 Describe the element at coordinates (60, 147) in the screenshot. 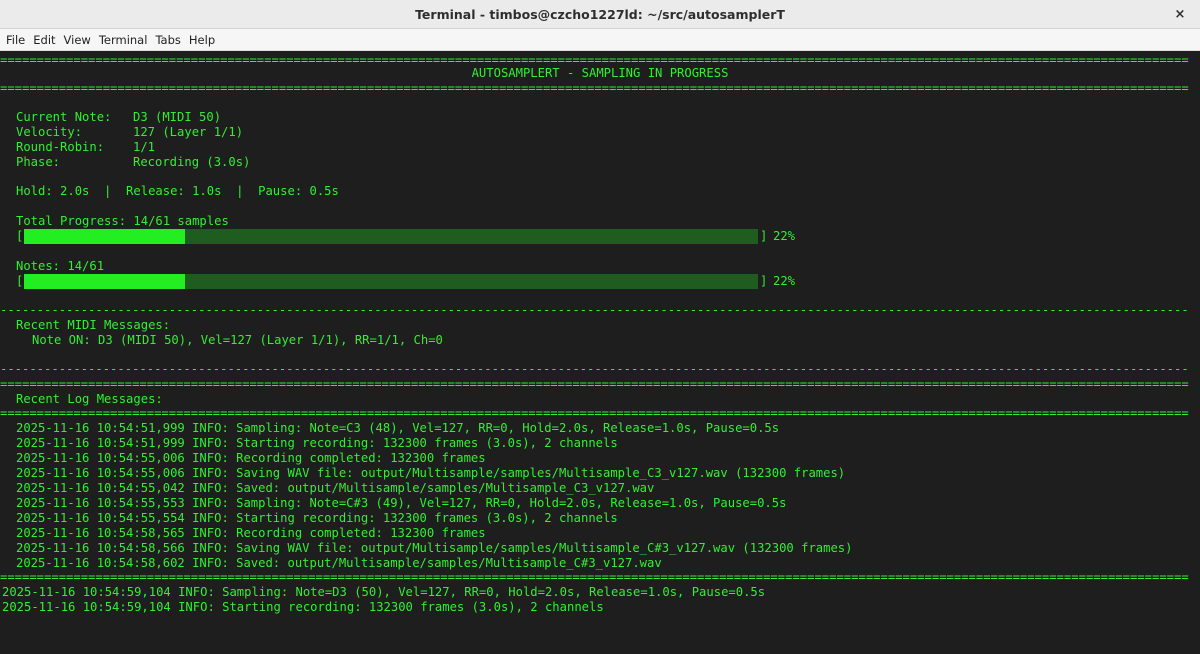

I see `round-robin-label: Round-Robin:` at that location.